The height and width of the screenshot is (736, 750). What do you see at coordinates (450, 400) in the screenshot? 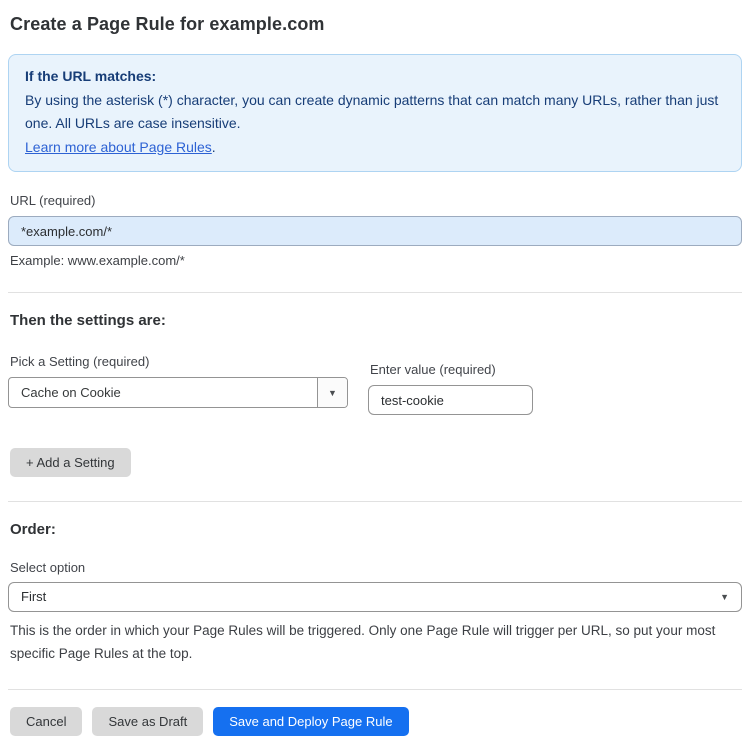
I see `setting-value-input` at bounding box center [450, 400].